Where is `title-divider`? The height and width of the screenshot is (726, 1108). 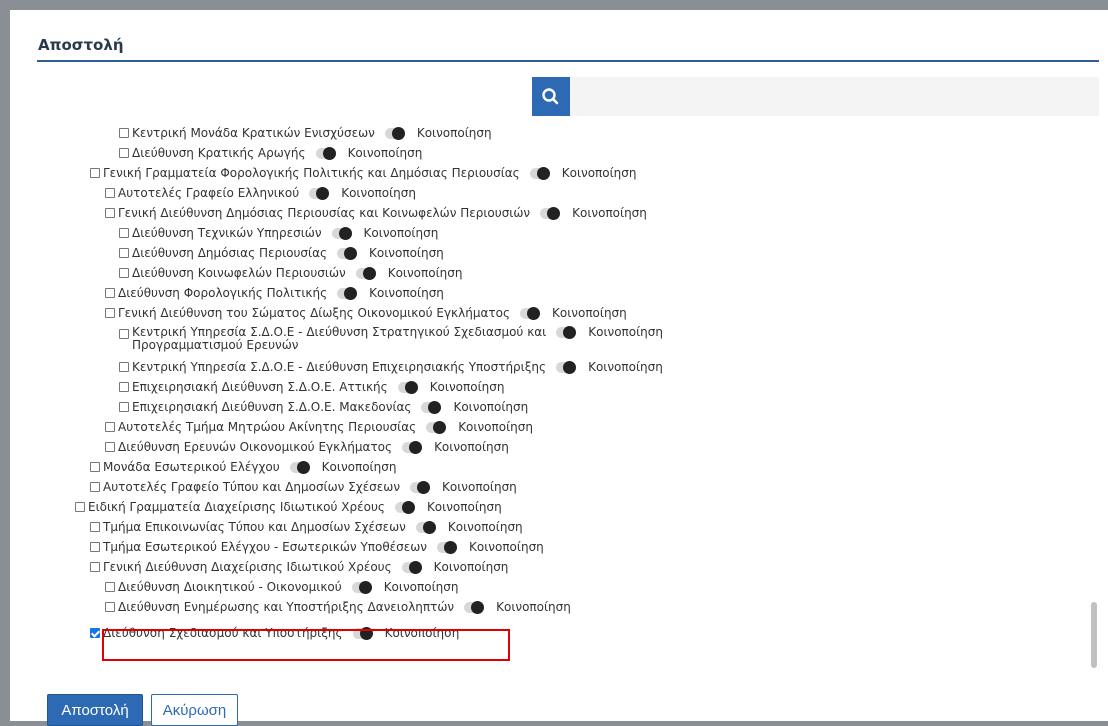 title-divider is located at coordinates (568, 61).